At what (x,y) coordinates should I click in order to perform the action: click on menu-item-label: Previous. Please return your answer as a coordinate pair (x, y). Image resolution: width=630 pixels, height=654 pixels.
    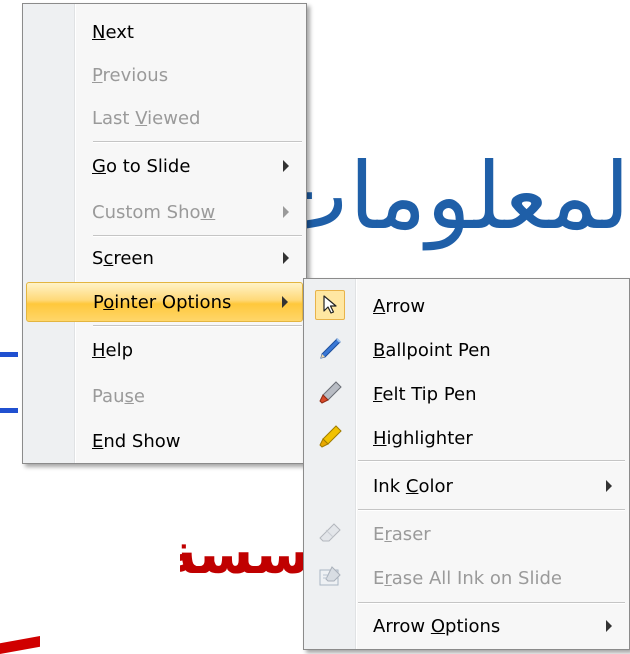
    Looking at the image, I should click on (130, 75).